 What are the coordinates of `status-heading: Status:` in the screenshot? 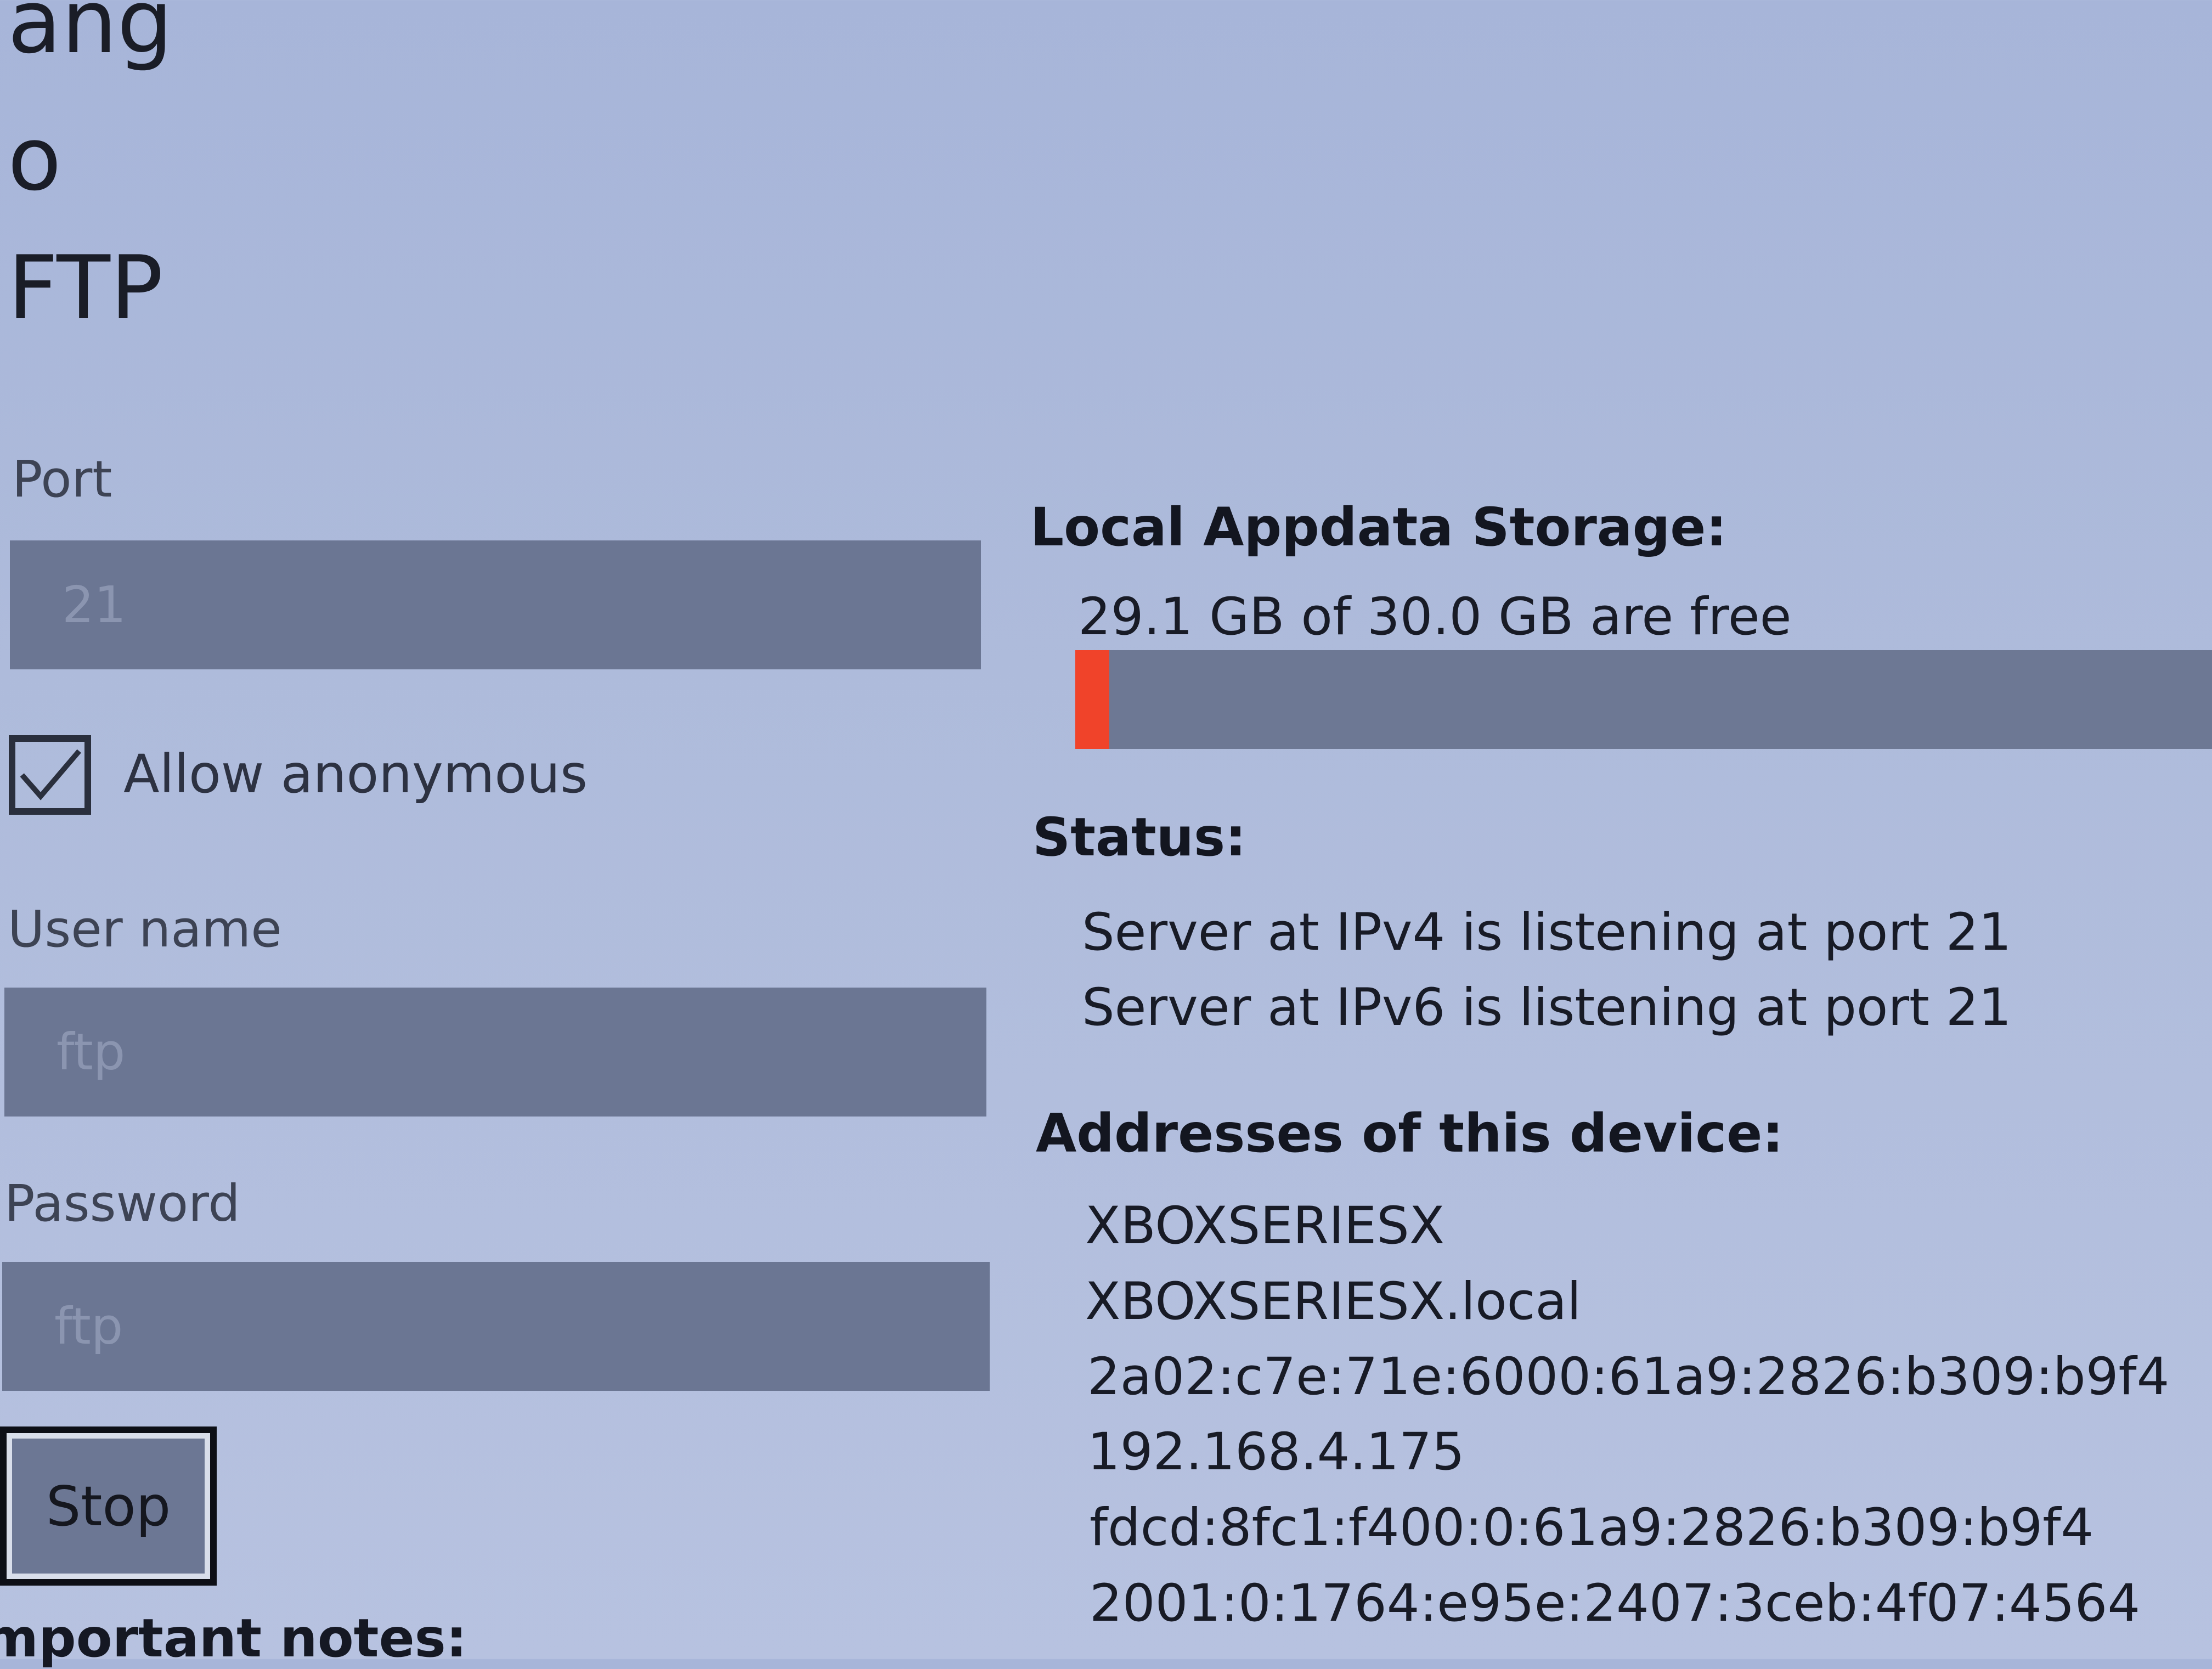 It's located at (1139, 837).